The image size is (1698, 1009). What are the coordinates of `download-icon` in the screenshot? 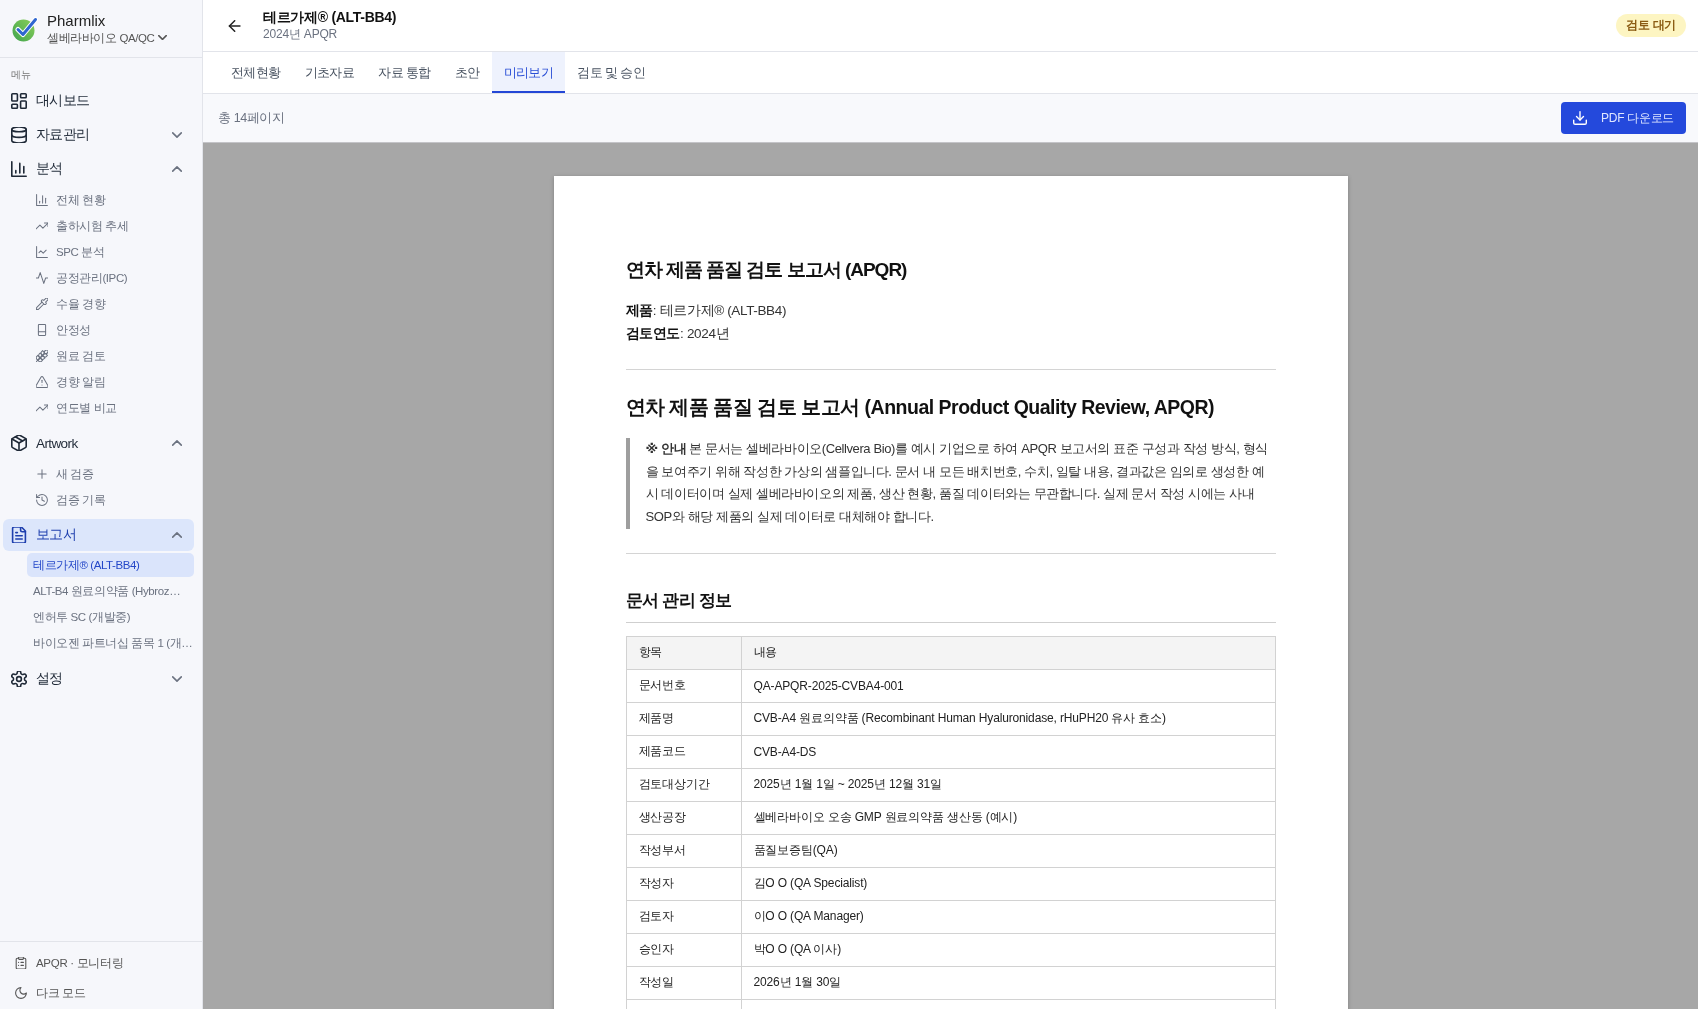 It's located at (1580, 118).